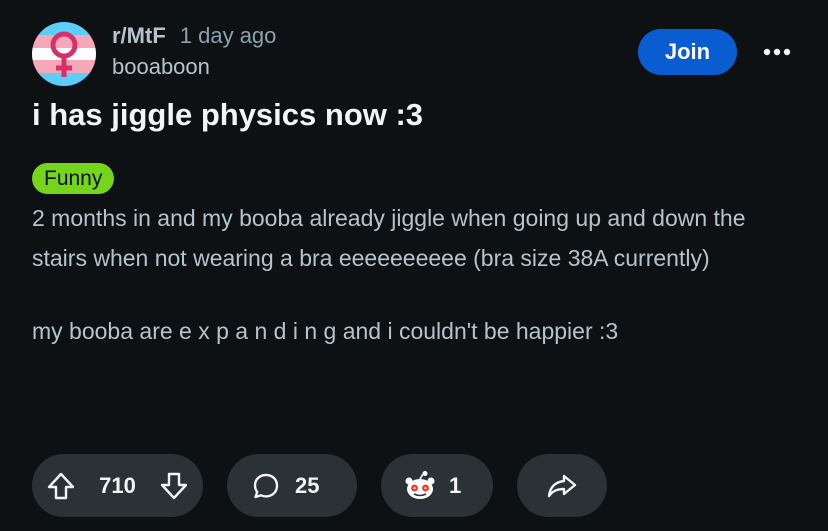 The image size is (828, 531). I want to click on share-arrow-icon, so click(562, 486).